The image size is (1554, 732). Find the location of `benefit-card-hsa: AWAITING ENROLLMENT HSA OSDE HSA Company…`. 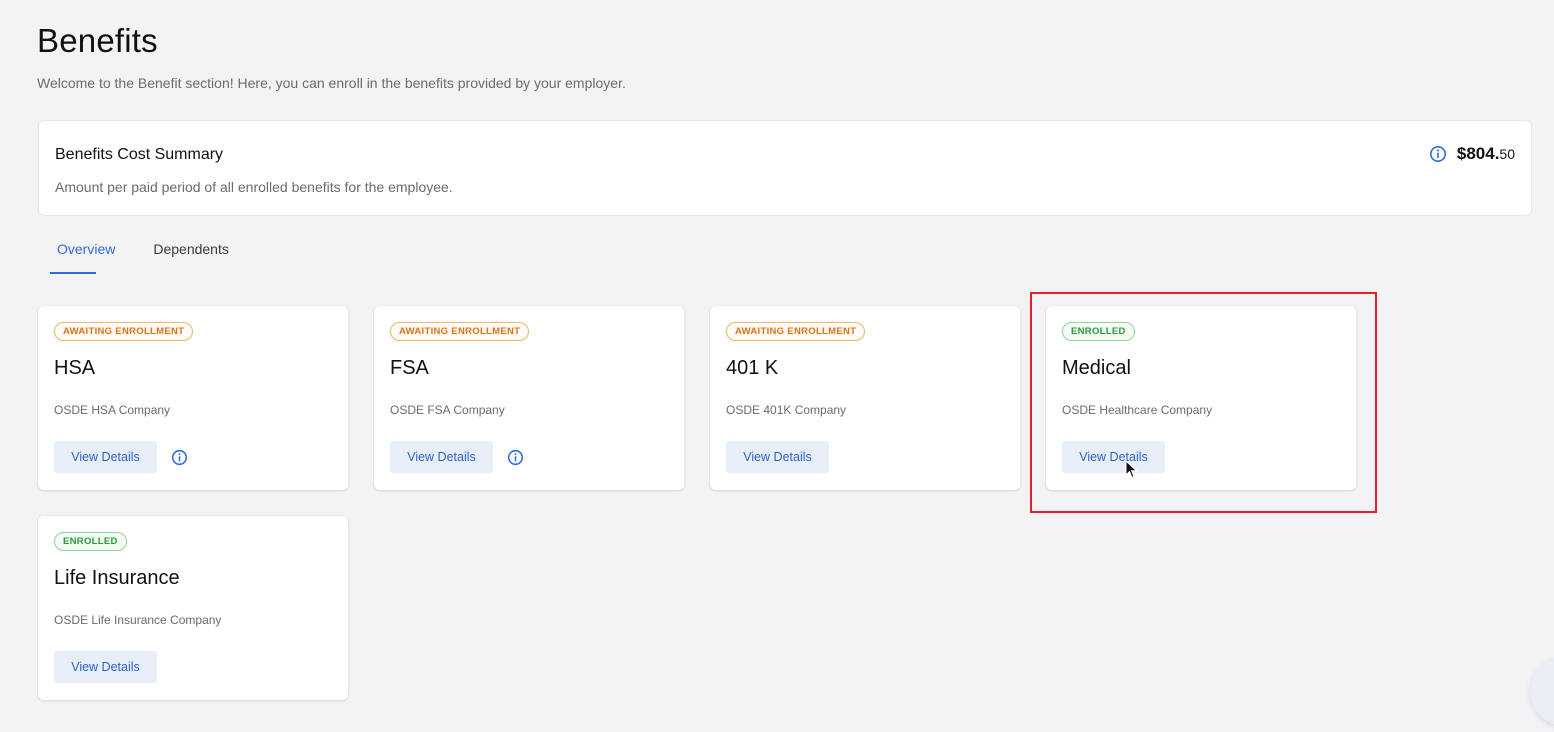

benefit-card-hsa: AWAITING ENROLLMENT HSA OSDE HSA Company… is located at coordinates (193, 398).